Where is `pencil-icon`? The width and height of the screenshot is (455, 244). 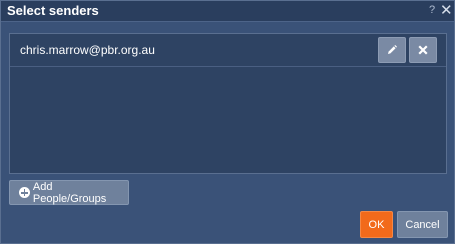 pencil-icon is located at coordinates (392, 49).